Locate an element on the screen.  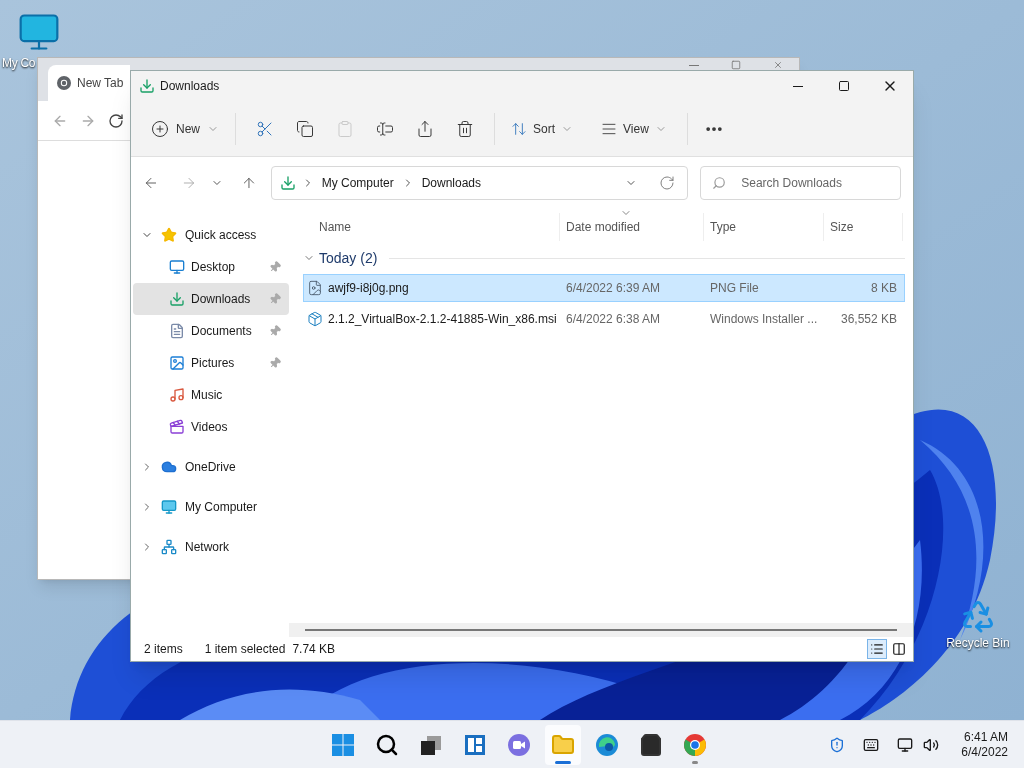
nav-item: My Computer is located at coordinates (211, 507).